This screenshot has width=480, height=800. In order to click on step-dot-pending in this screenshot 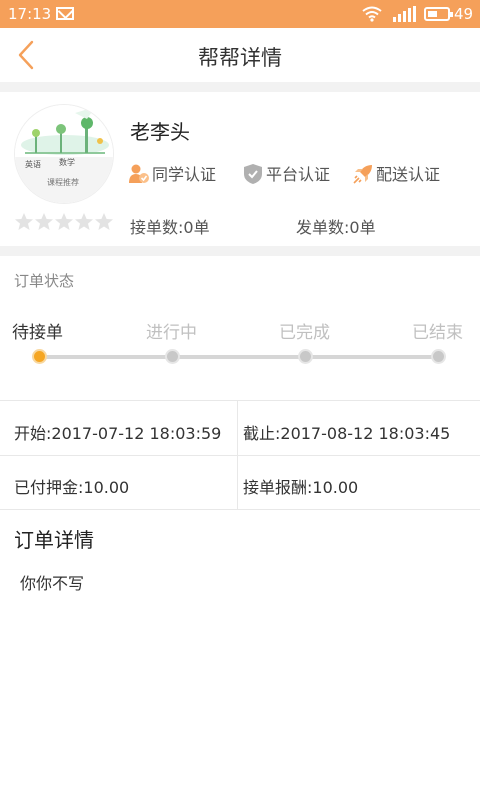, I will do `click(39, 356)`.